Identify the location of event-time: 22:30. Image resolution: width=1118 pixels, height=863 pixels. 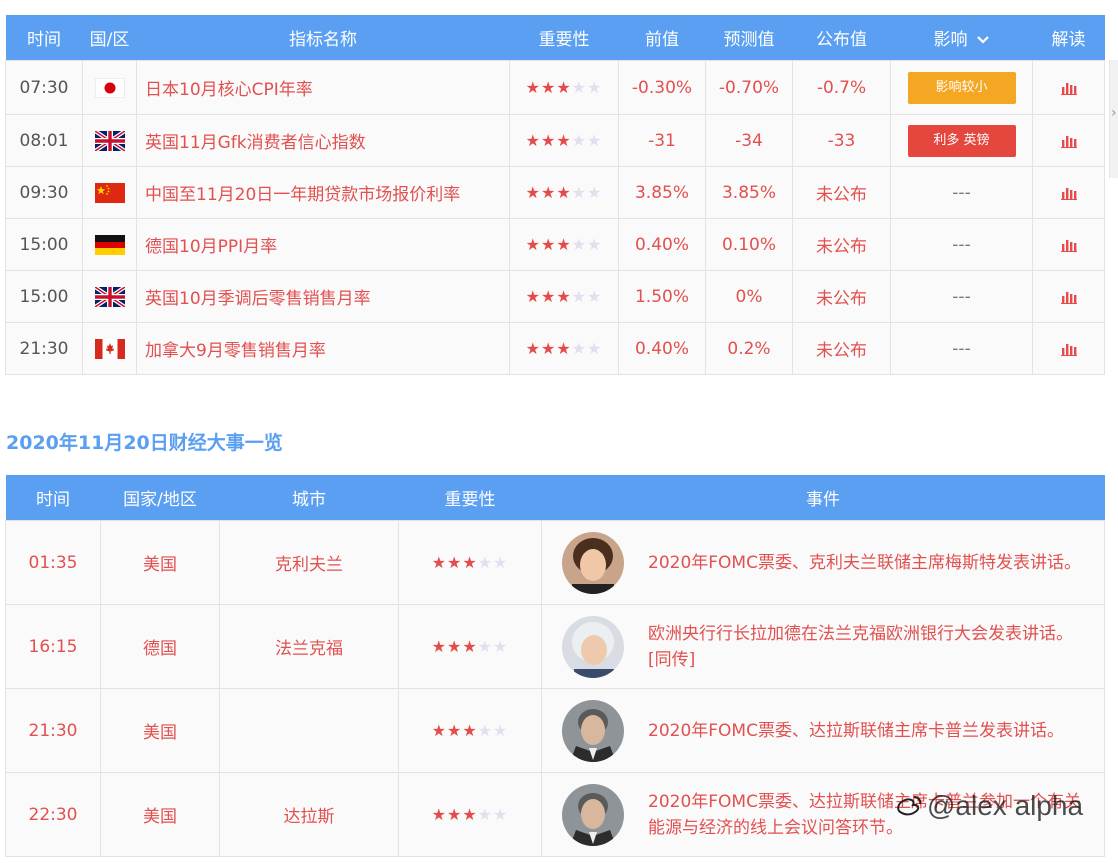
(53, 814).